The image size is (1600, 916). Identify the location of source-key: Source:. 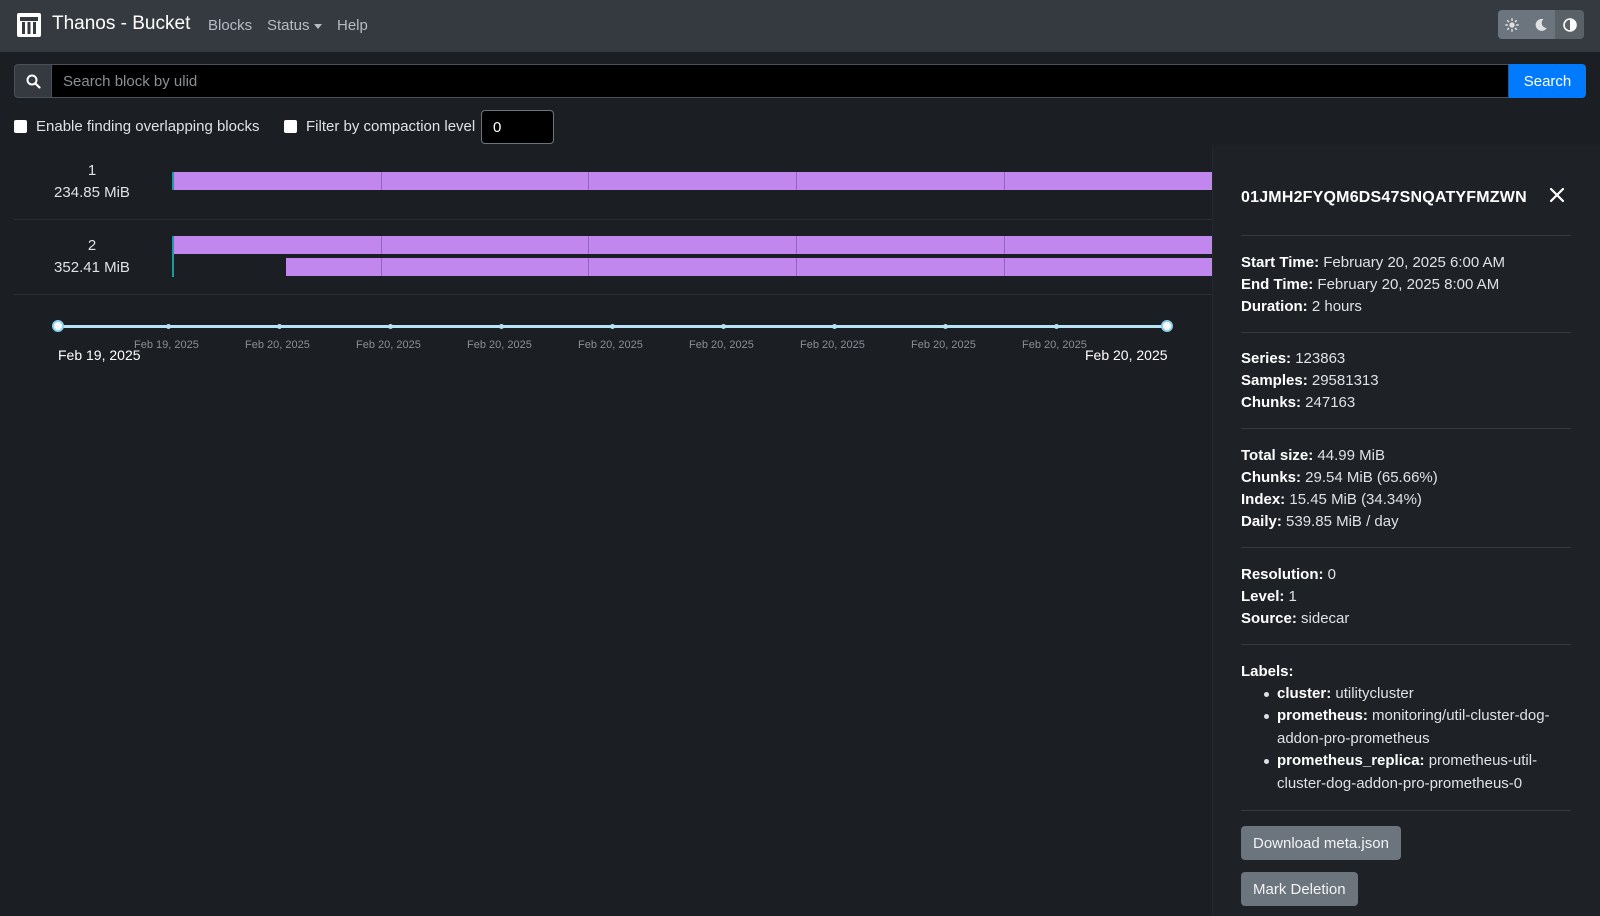
(1269, 618).